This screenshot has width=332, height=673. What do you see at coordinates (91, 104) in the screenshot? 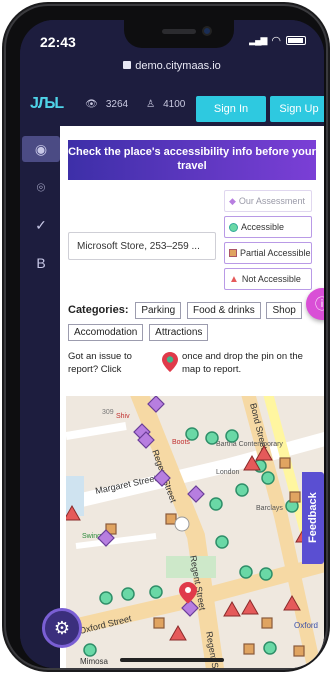
I see `eye-icon: 👁` at bounding box center [91, 104].